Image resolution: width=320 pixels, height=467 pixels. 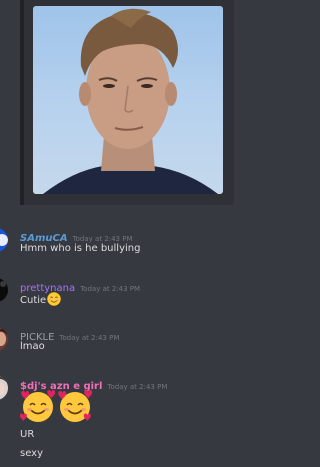 What do you see at coordinates (54, 299) in the screenshot?
I see `blush-emoji-icon` at bounding box center [54, 299].